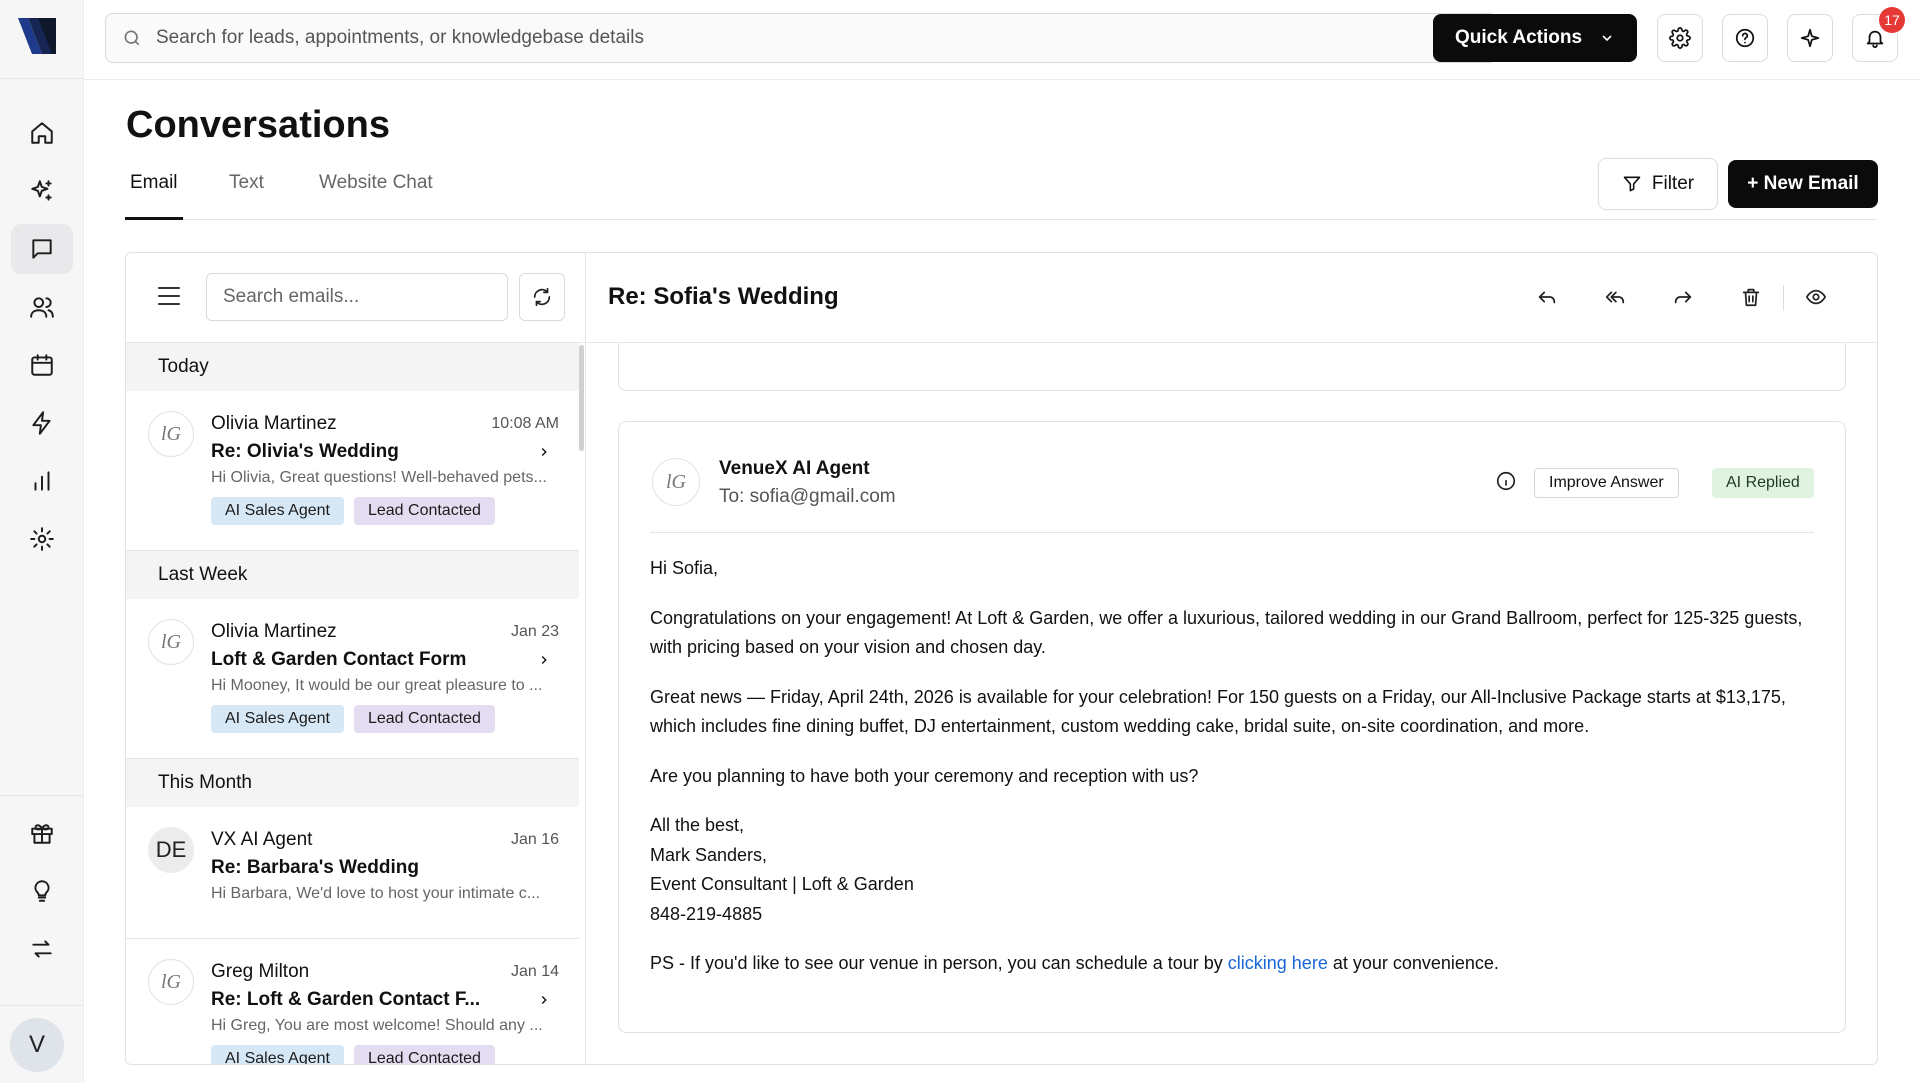  I want to click on quick-actions-button: Quick Actions, so click(1535, 38).